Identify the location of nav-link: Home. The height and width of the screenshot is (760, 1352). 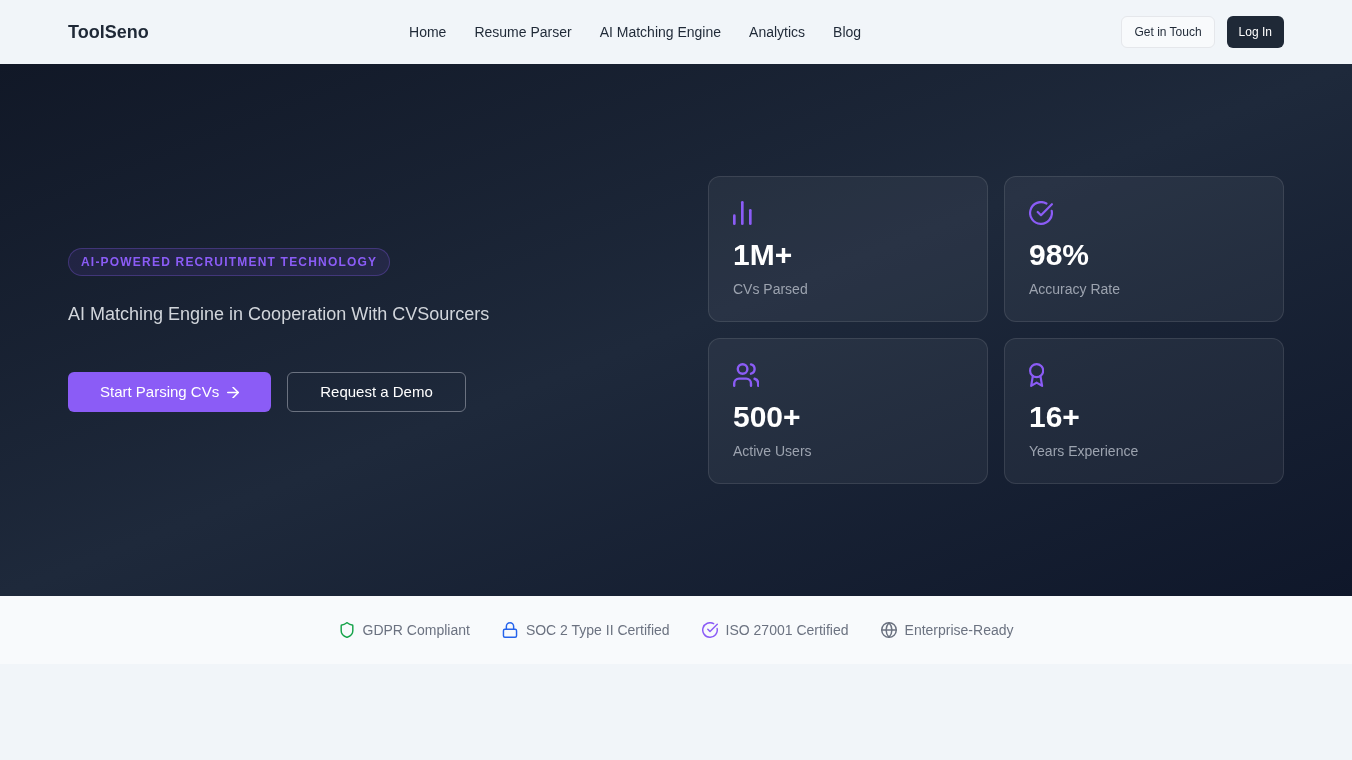
(428, 32).